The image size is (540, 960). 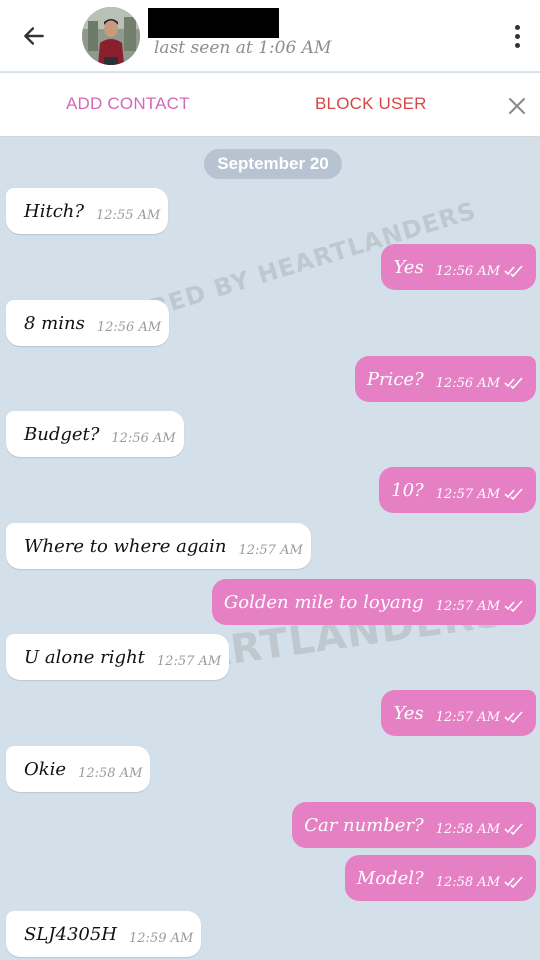 I want to click on chat-header: last seen at 1:06 AM, so click(x=270, y=36).